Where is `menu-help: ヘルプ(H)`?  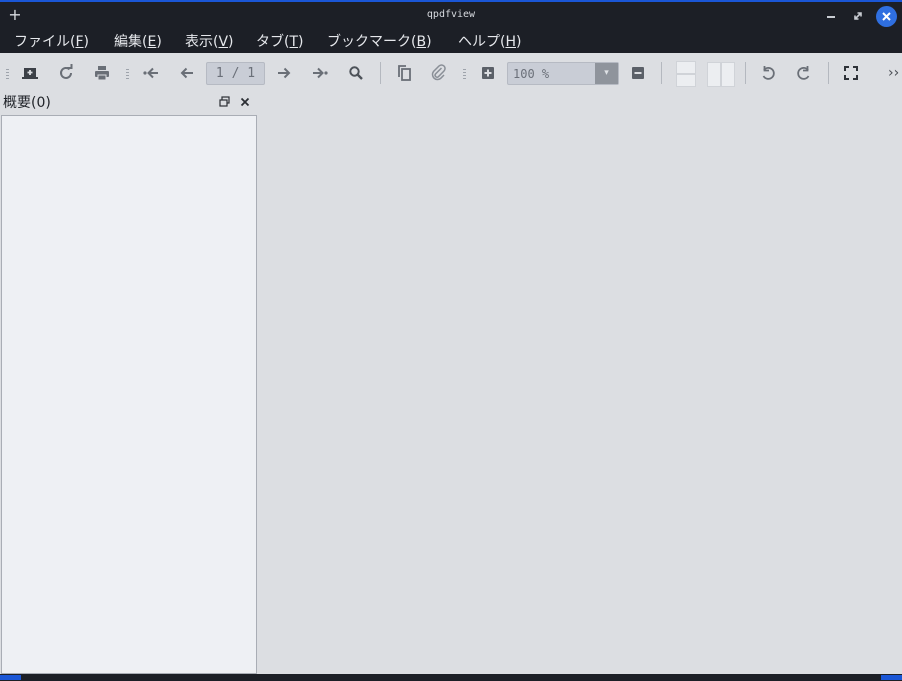
menu-help: ヘルプ(H) is located at coordinates (489, 42).